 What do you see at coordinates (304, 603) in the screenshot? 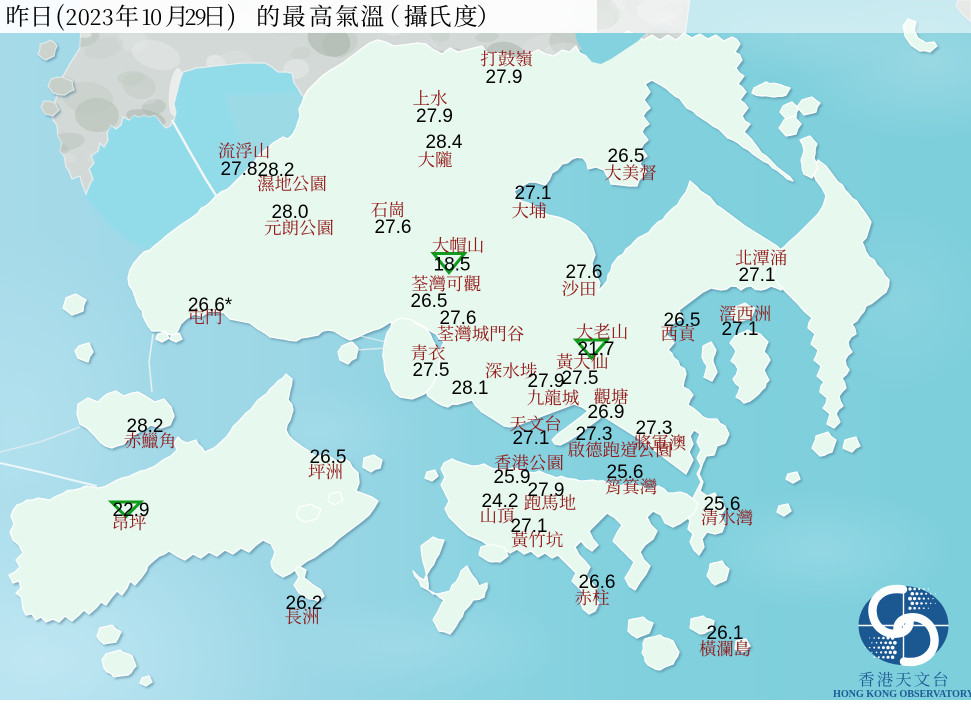
I see `svg-text: 26.2` at bounding box center [304, 603].